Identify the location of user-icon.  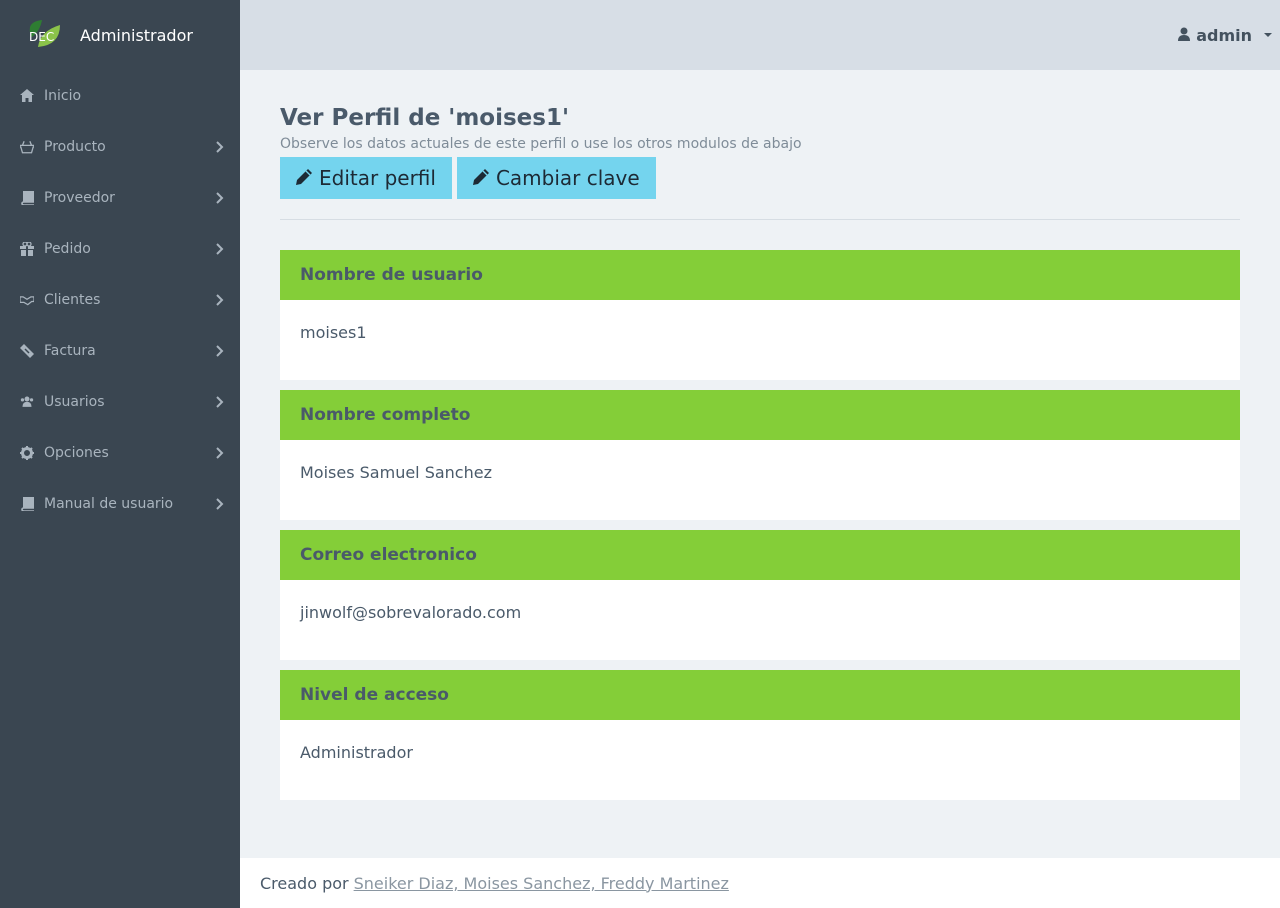
(1184, 35).